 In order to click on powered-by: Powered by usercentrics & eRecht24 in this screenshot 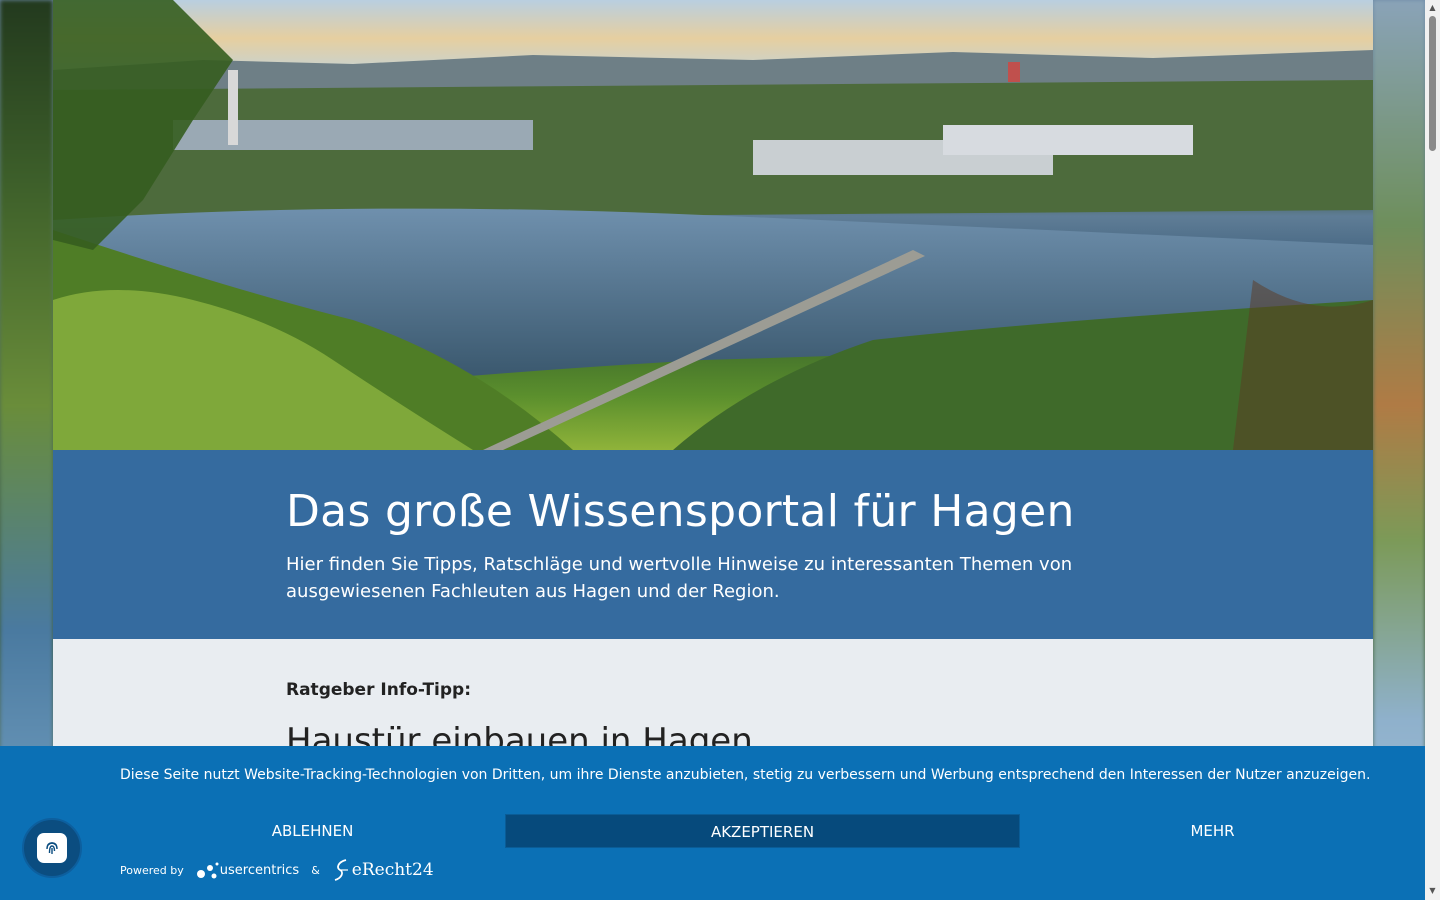, I will do `click(277, 870)`.